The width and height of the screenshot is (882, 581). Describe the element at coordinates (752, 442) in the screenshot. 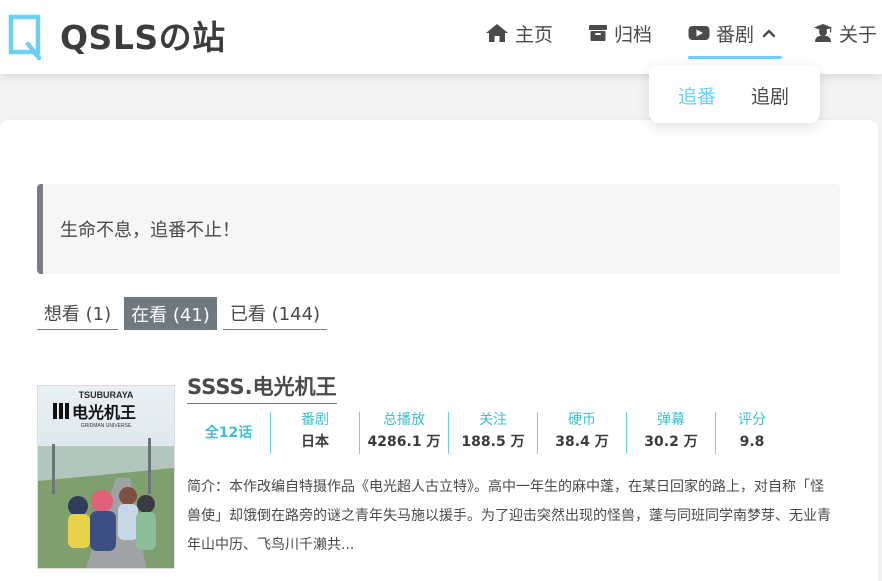

I see `stat-value: 9.8` at that location.